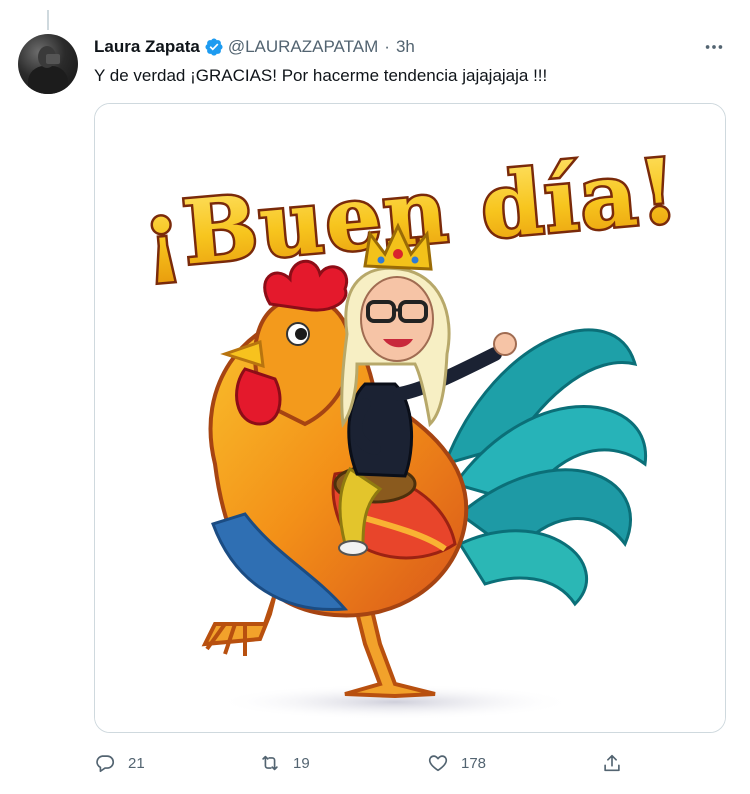 This screenshot has width=750, height=794. What do you see at coordinates (119, 763) in the screenshot?
I see `reply-button: 21` at bounding box center [119, 763].